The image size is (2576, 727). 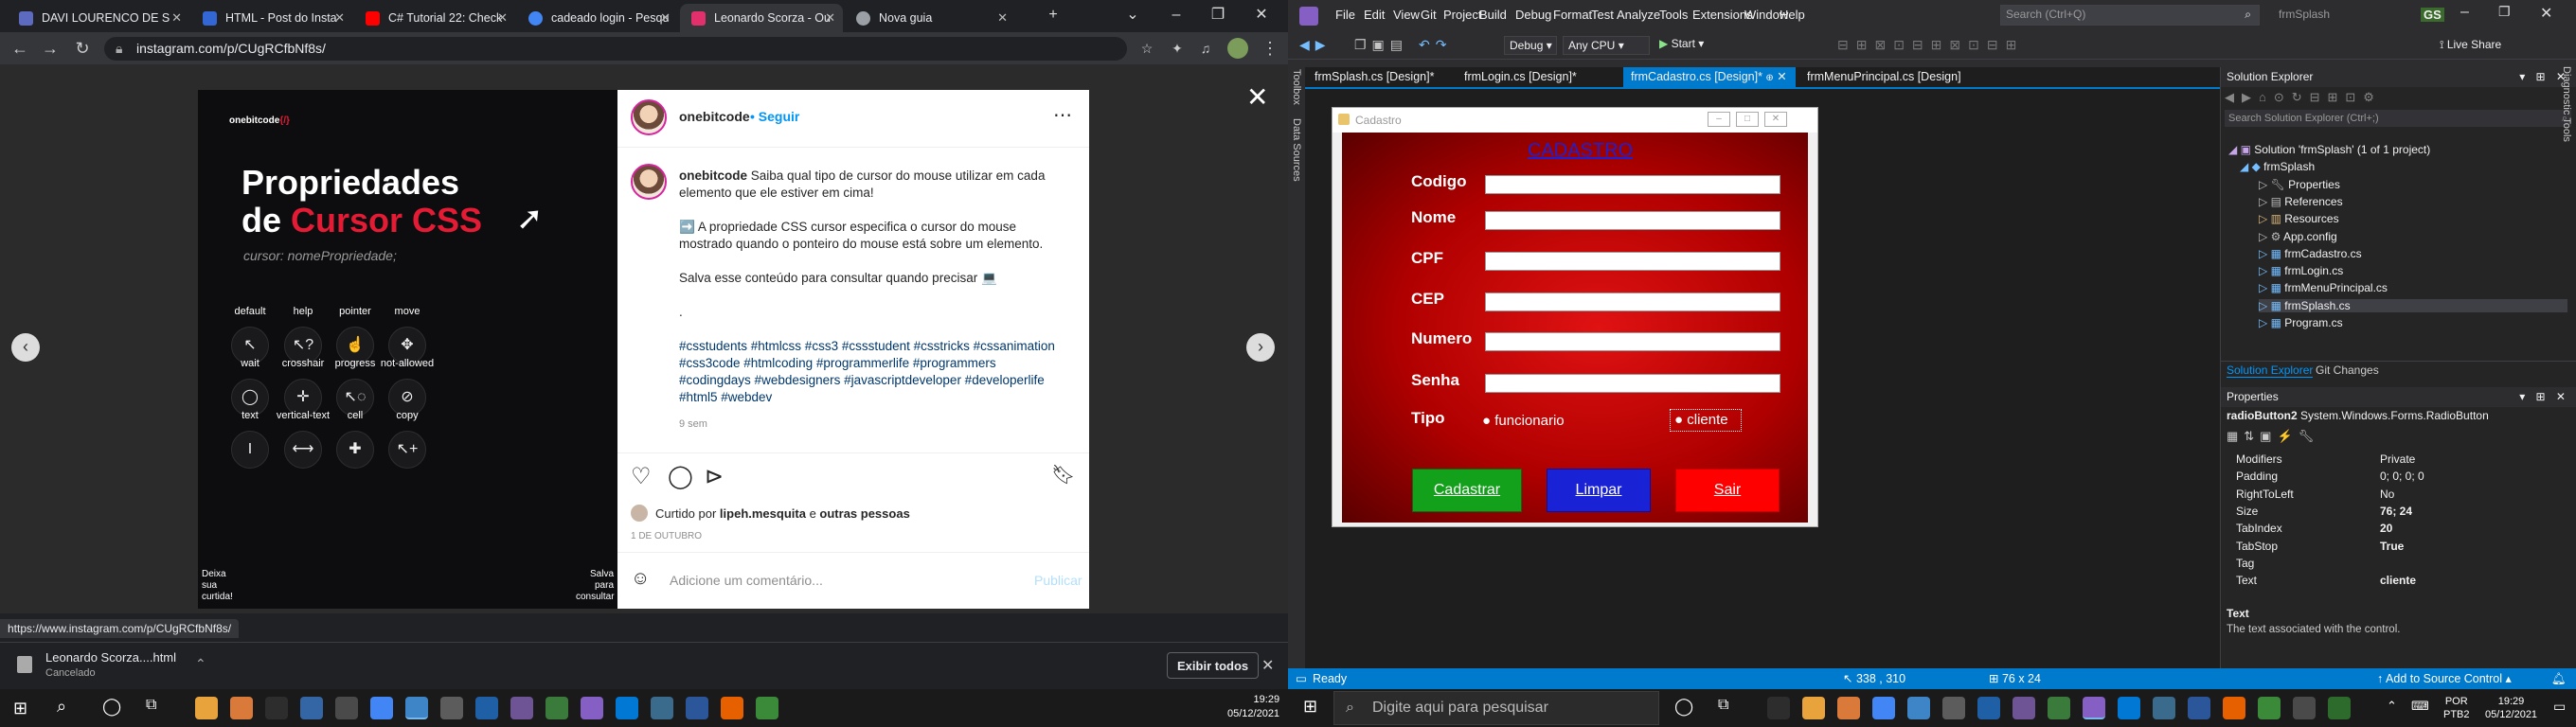 I want to click on close-modal-icon: ✕, so click(x=1257, y=97).